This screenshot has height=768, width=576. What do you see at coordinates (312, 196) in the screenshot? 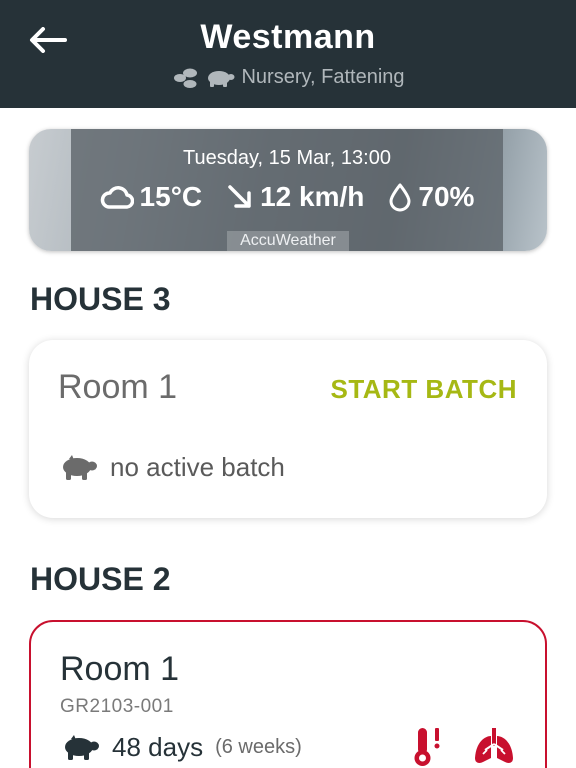
I see `wind-value: 12 km/h` at bounding box center [312, 196].